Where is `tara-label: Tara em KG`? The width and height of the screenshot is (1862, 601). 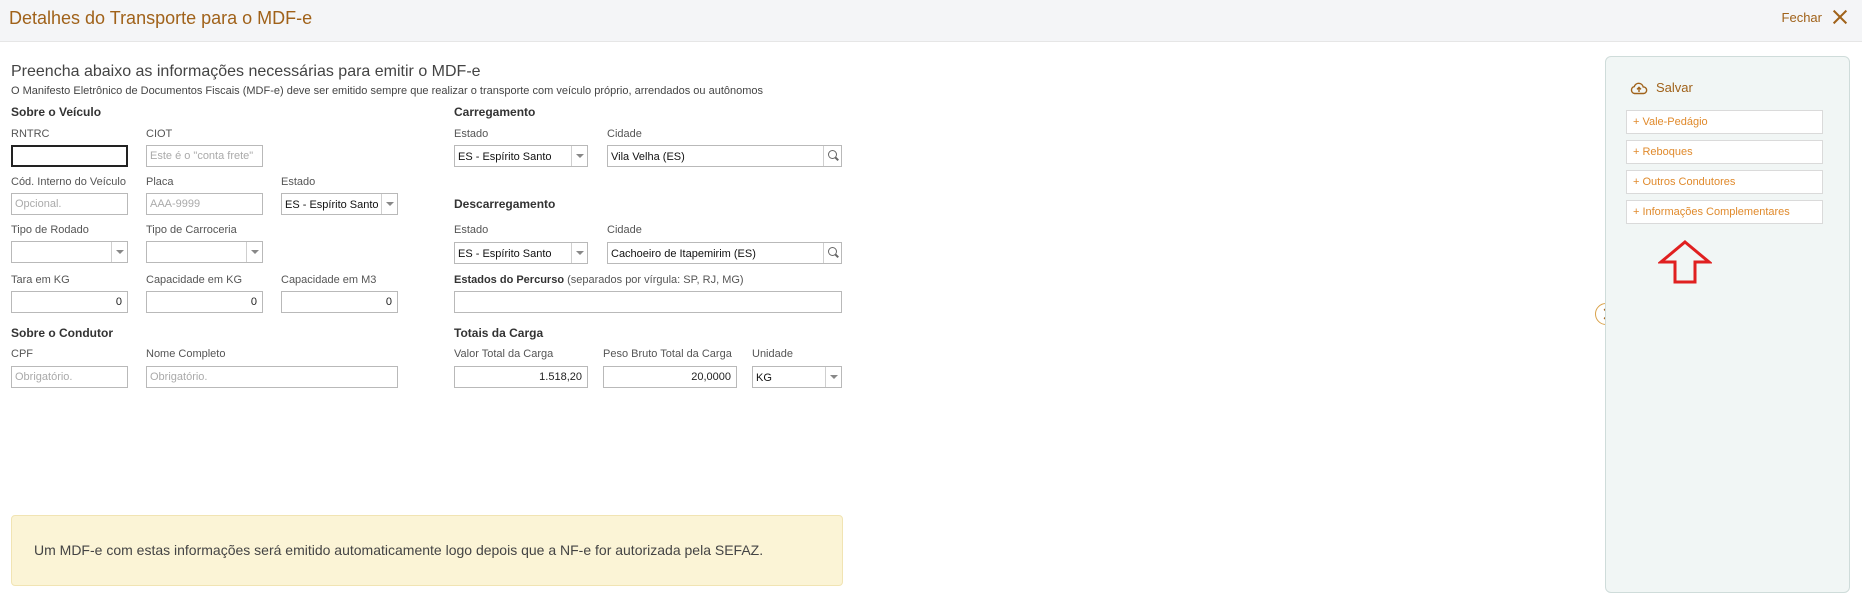 tara-label: Tara em KG is located at coordinates (40, 280).